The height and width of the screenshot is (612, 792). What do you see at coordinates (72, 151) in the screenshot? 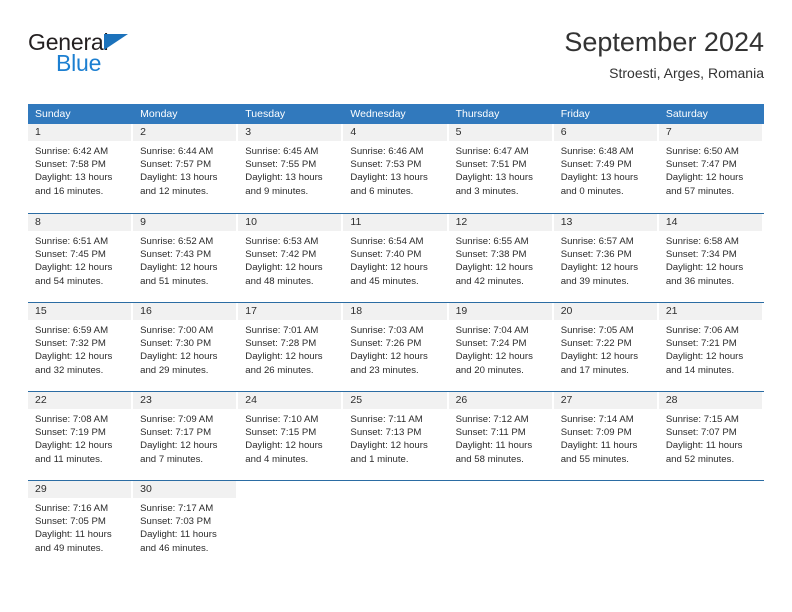
I see `sunrise-text: Sunrise: 6:42 AM` at bounding box center [72, 151].